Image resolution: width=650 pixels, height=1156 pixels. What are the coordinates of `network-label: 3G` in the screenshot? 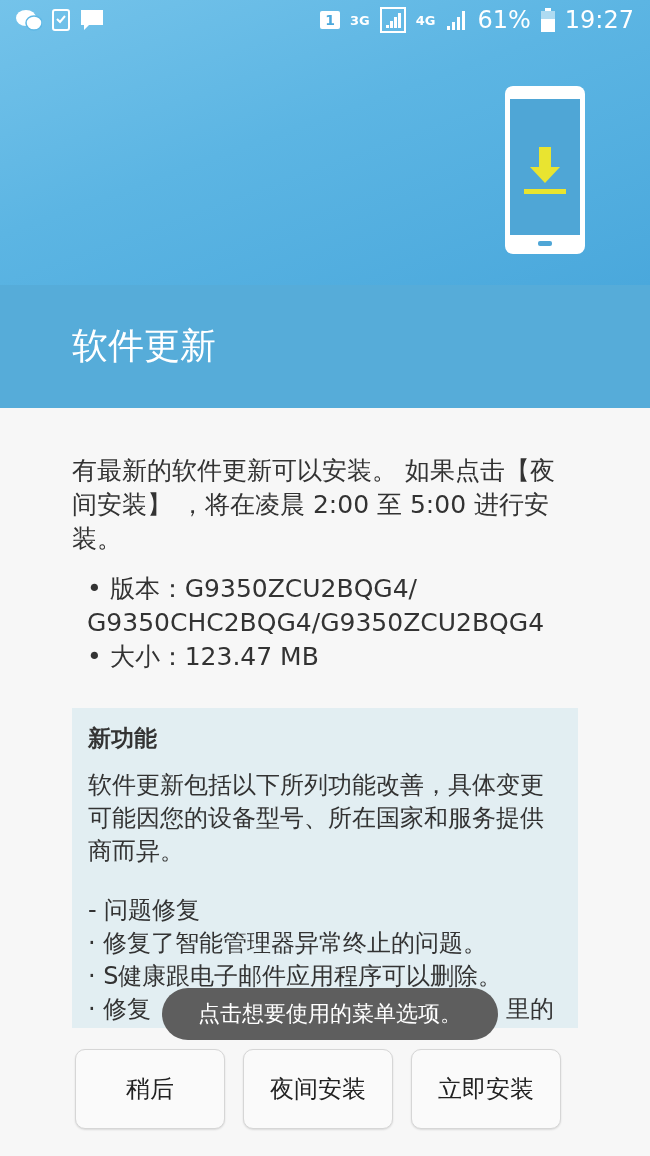 It's located at (360, 20).